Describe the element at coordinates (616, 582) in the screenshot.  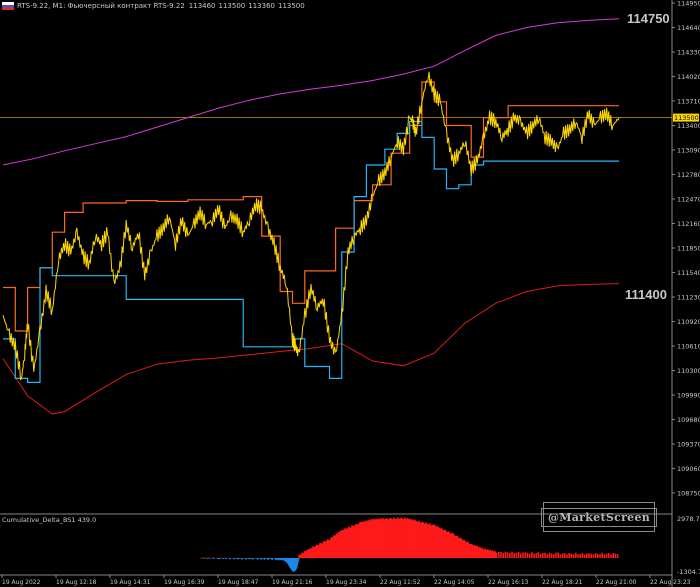
I see `time-tick-label: 22 Aug 21:00` at that location.